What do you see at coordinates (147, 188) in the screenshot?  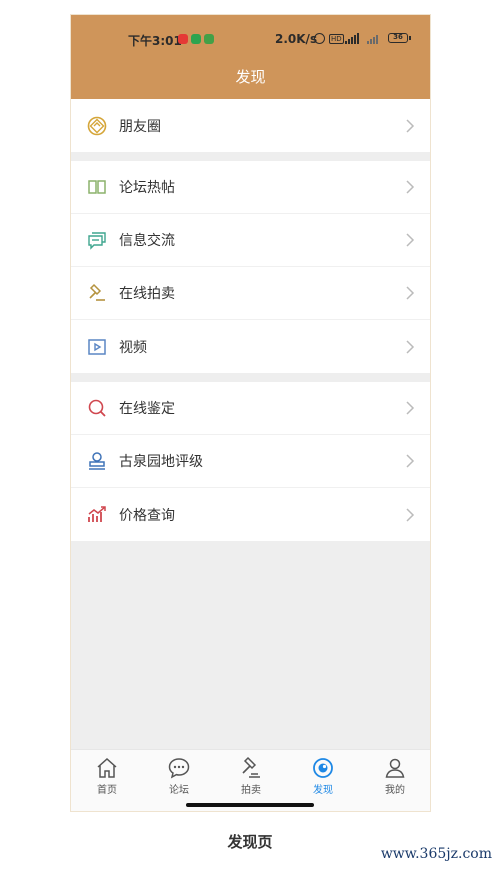 I see `menu-item-label: 论坛热帖` at bounding box center [147, 188].